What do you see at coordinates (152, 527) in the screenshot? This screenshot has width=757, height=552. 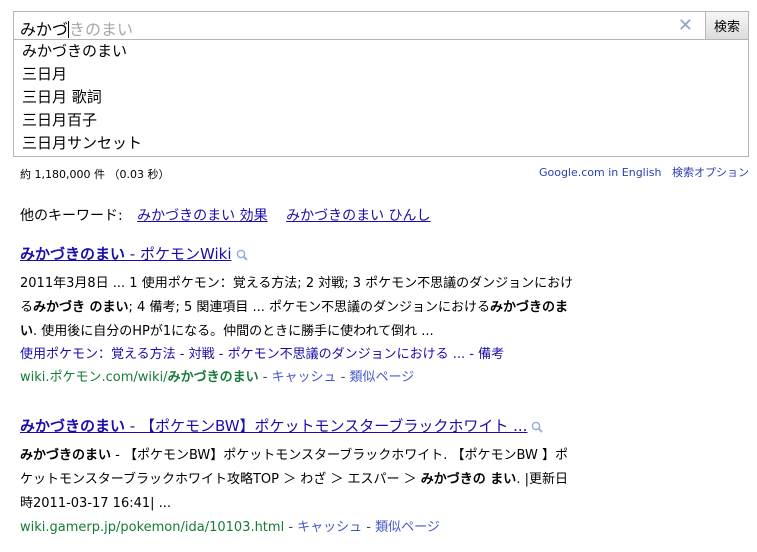 I see `result-url: wiki.gamerp.jp/pokemon/ida/10103.html` at bounding box center [152, 527].